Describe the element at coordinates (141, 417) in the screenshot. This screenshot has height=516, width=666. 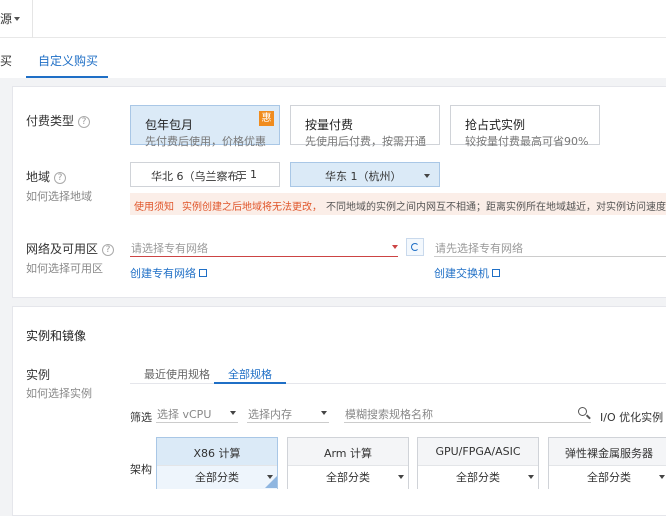
I see `filter-label: 筛选` at that location.